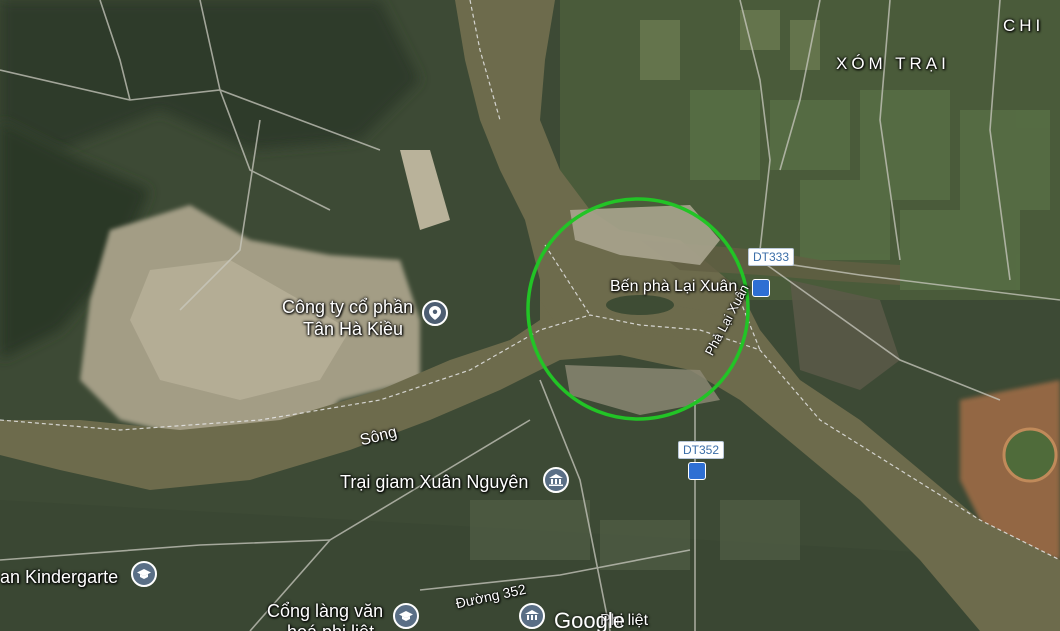 This screenshot has width=1060, height=631. What do you see at coordinates (435, 313) in the screenshot?
I see `location-pin-icon` at bounding box center [435, 313].